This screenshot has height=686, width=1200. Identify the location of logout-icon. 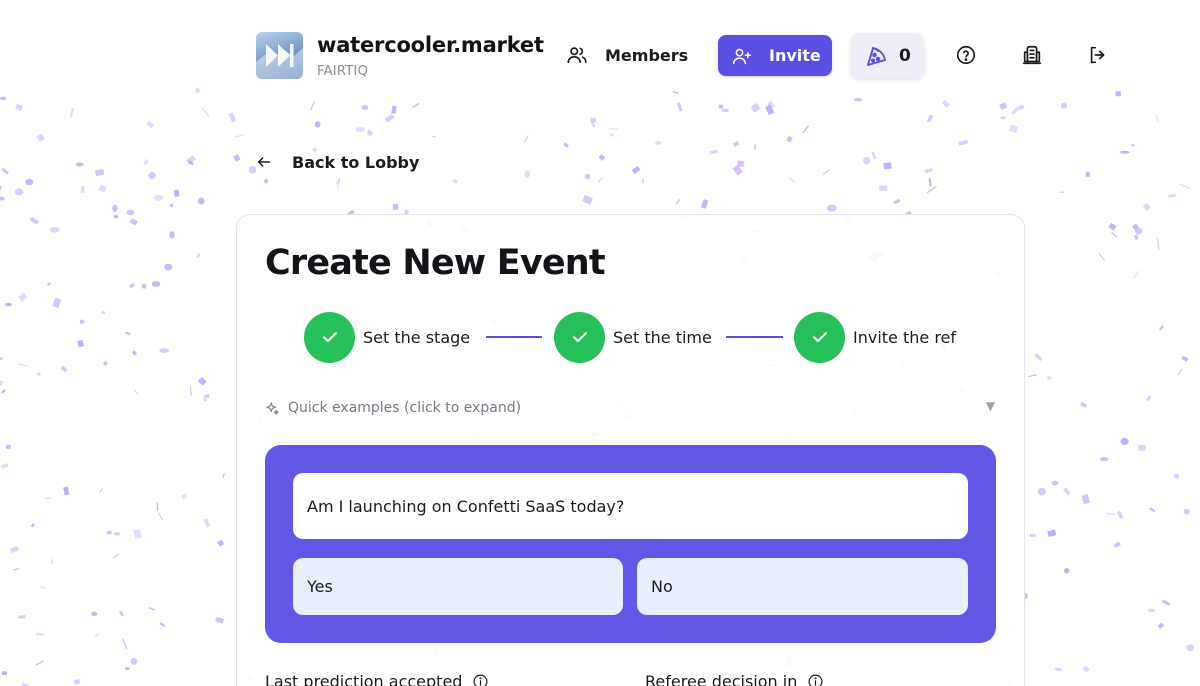
(1098, 55).